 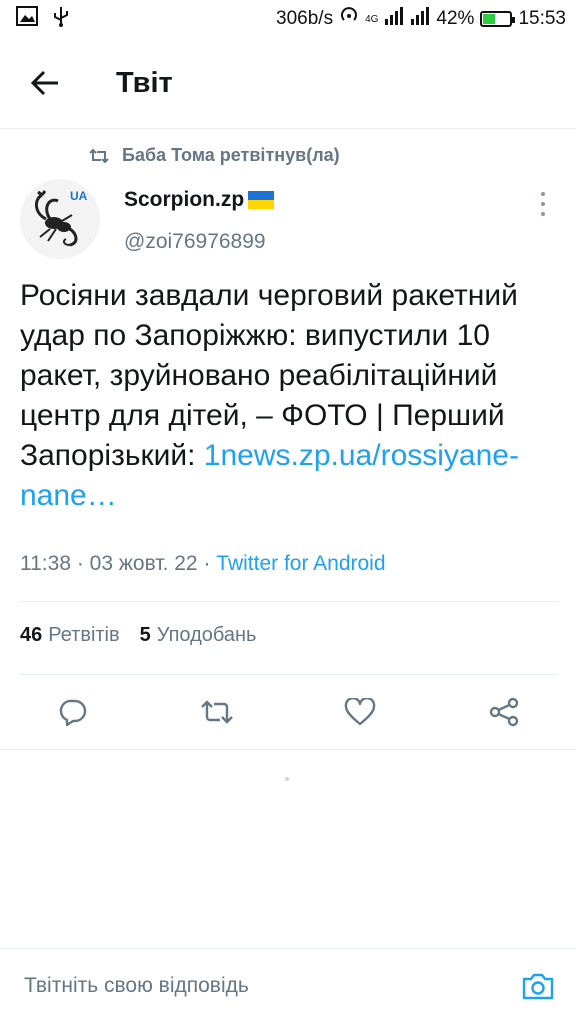 What do you see at coordinates (27, 19) in the screenshot?
I see `gallery-icon` at bounding box center [27, 19].